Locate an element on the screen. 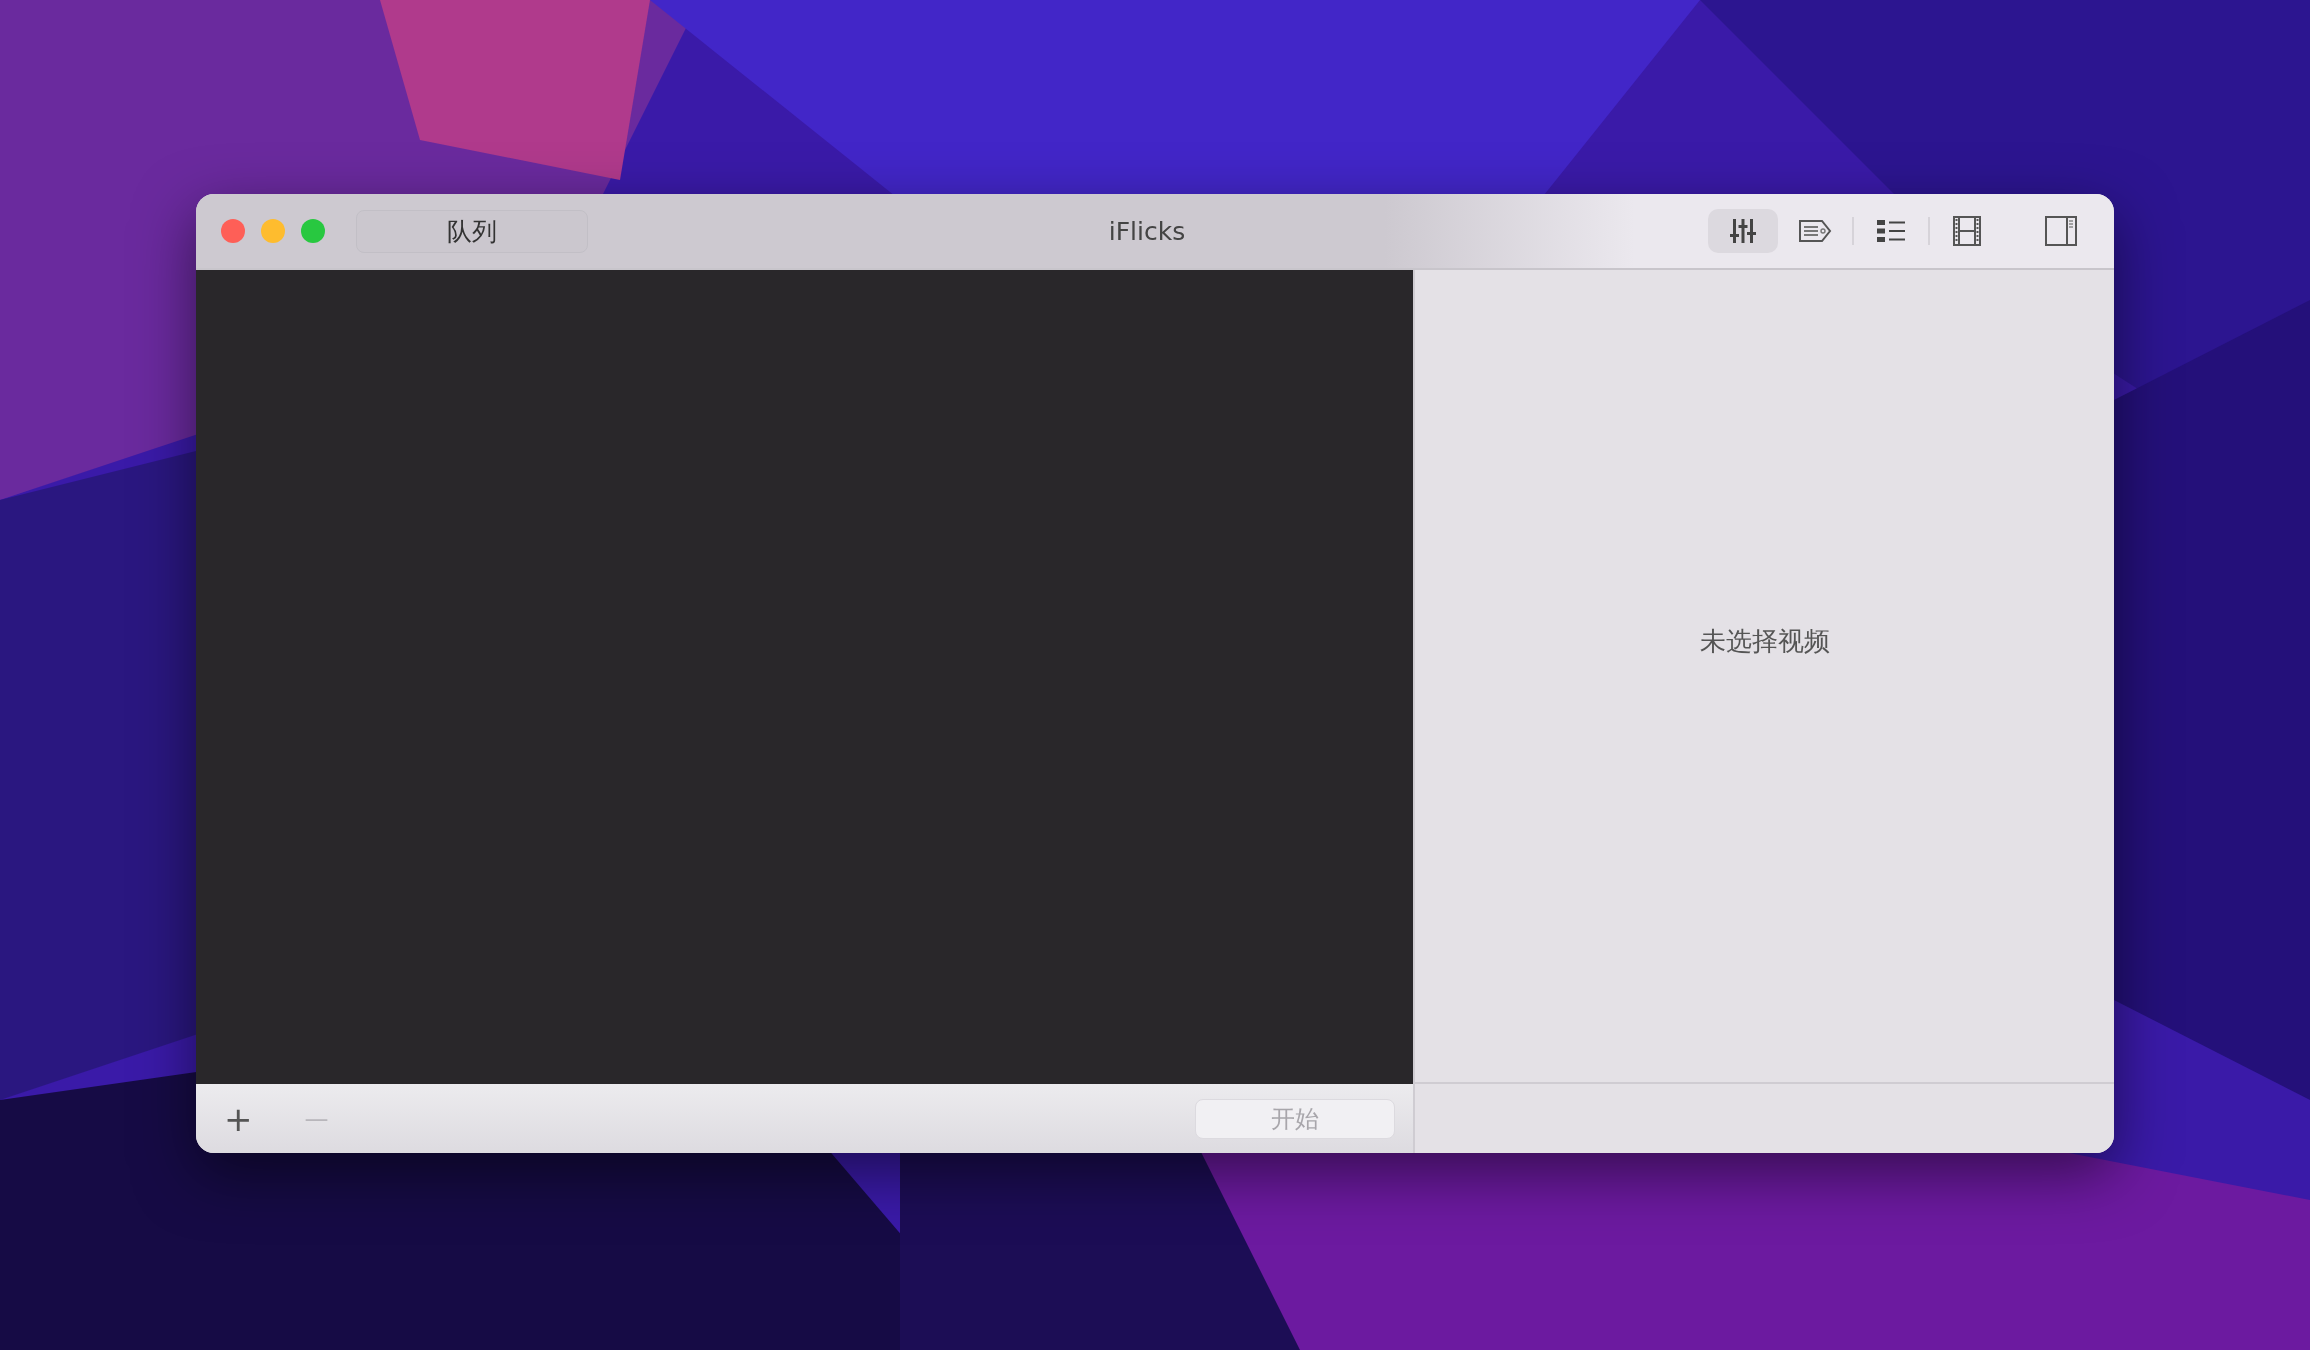 Image resolution: width=2310 pixels, height=1350 pixels. tag-icon is located at coordinates (1815, 231).